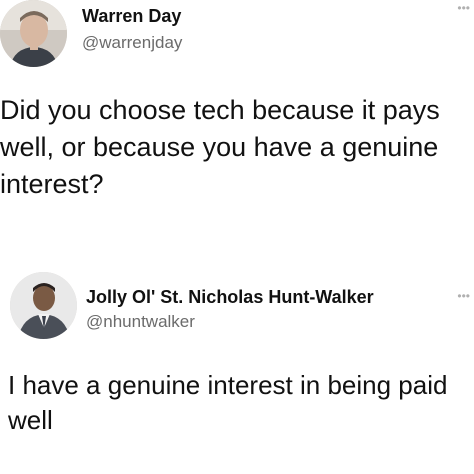 The width and height of the screenshot is (474, 474). Describe the element at coordinates (131, 16) in the screenshot. I see `author-name: Warren Day` at that location.